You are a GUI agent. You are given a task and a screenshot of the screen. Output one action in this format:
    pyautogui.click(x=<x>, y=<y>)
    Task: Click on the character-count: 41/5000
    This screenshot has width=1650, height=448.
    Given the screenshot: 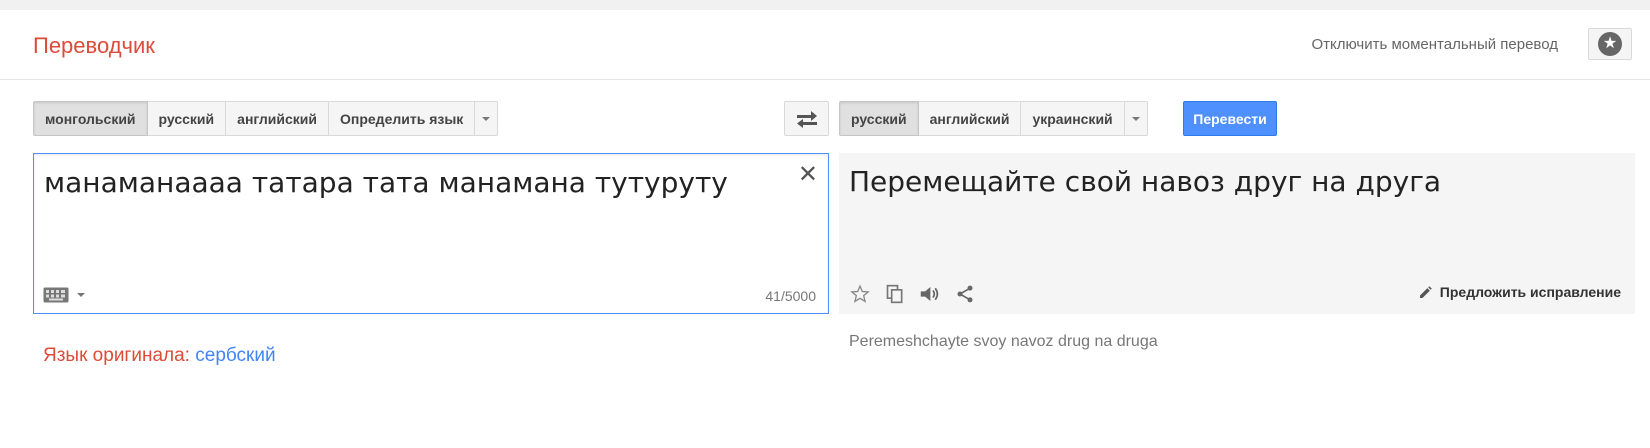 What is the action you would take?
    pyautogui.click(x=790, y=296)
    